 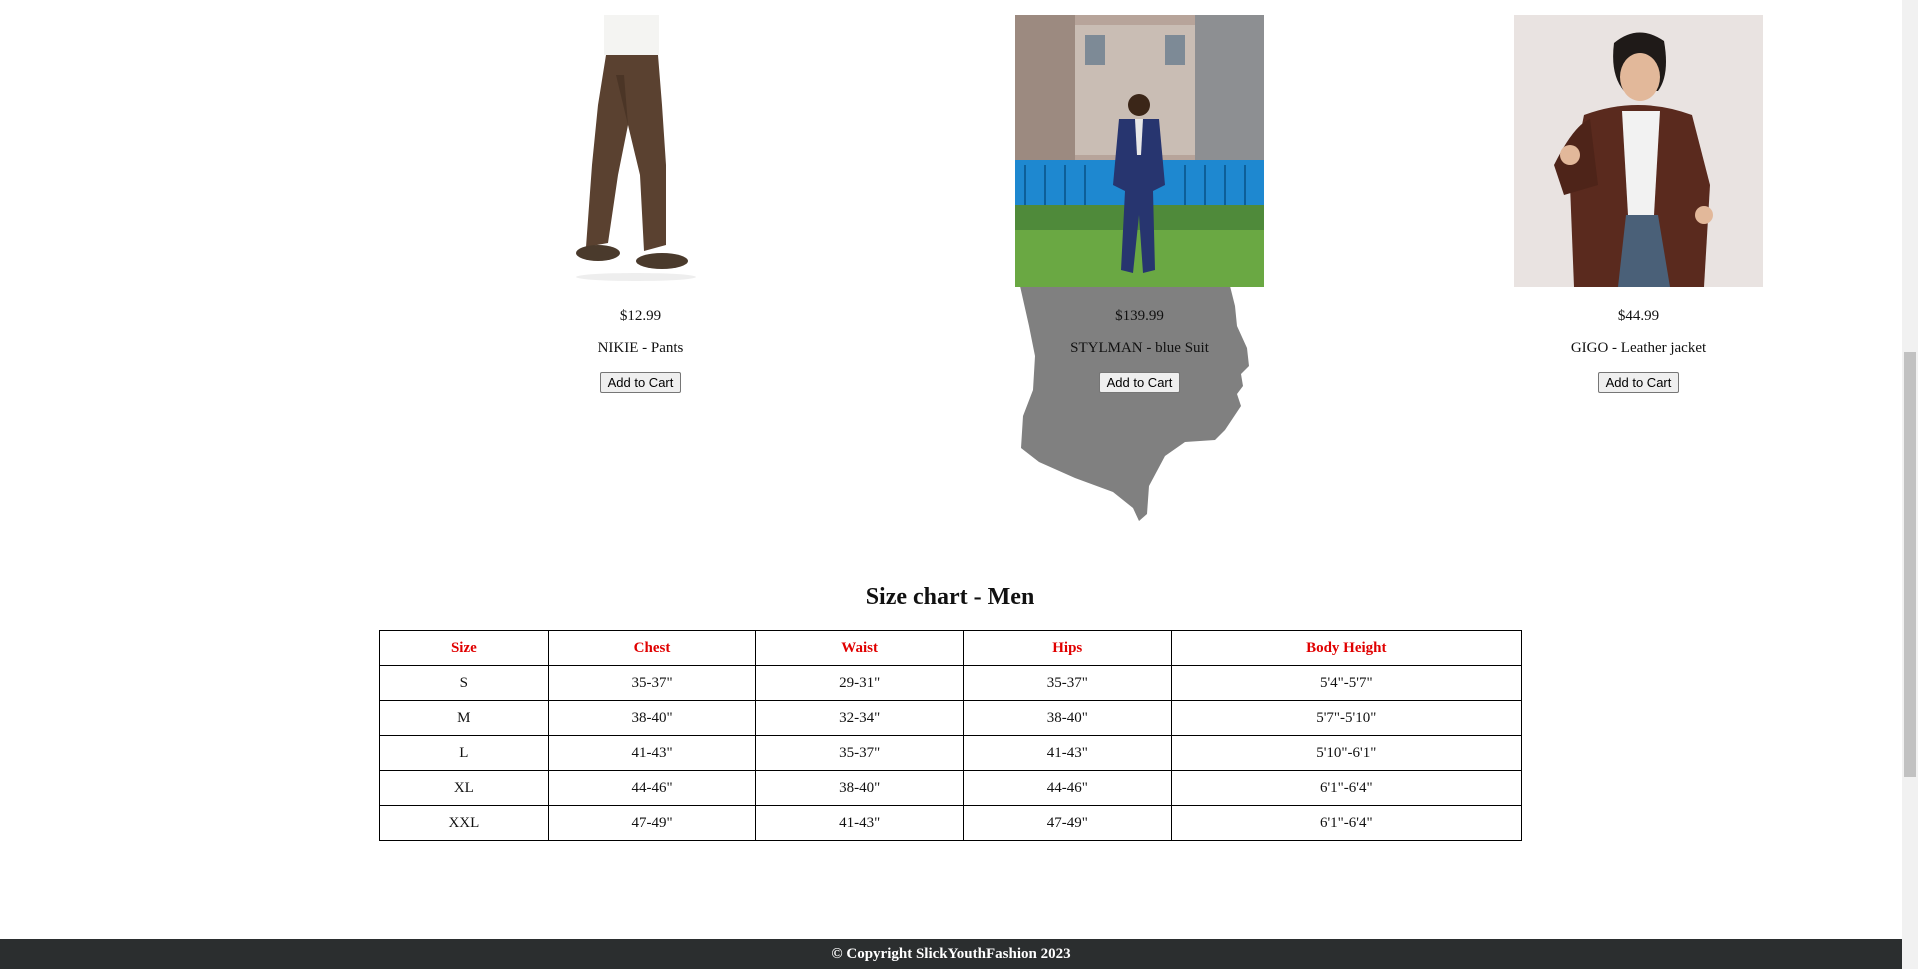 What do you see at coordinates (640, 151) in the screenshot?
I see `product-image-pants` at bounding box center [640, 151].